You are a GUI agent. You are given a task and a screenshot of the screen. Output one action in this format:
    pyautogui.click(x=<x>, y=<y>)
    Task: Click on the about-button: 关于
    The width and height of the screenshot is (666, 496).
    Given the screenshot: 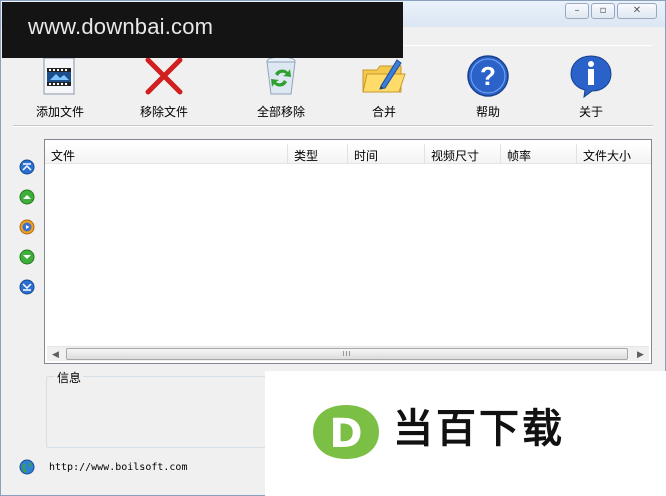 What is the action you would take?
    pyautogui.click(x=591, y=86)
    